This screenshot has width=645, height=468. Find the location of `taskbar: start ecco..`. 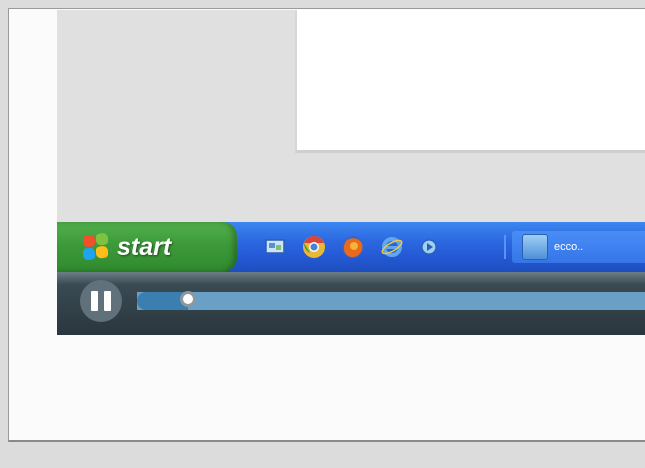

taskbar: start ecco.. is located at coordinates (351, 247).